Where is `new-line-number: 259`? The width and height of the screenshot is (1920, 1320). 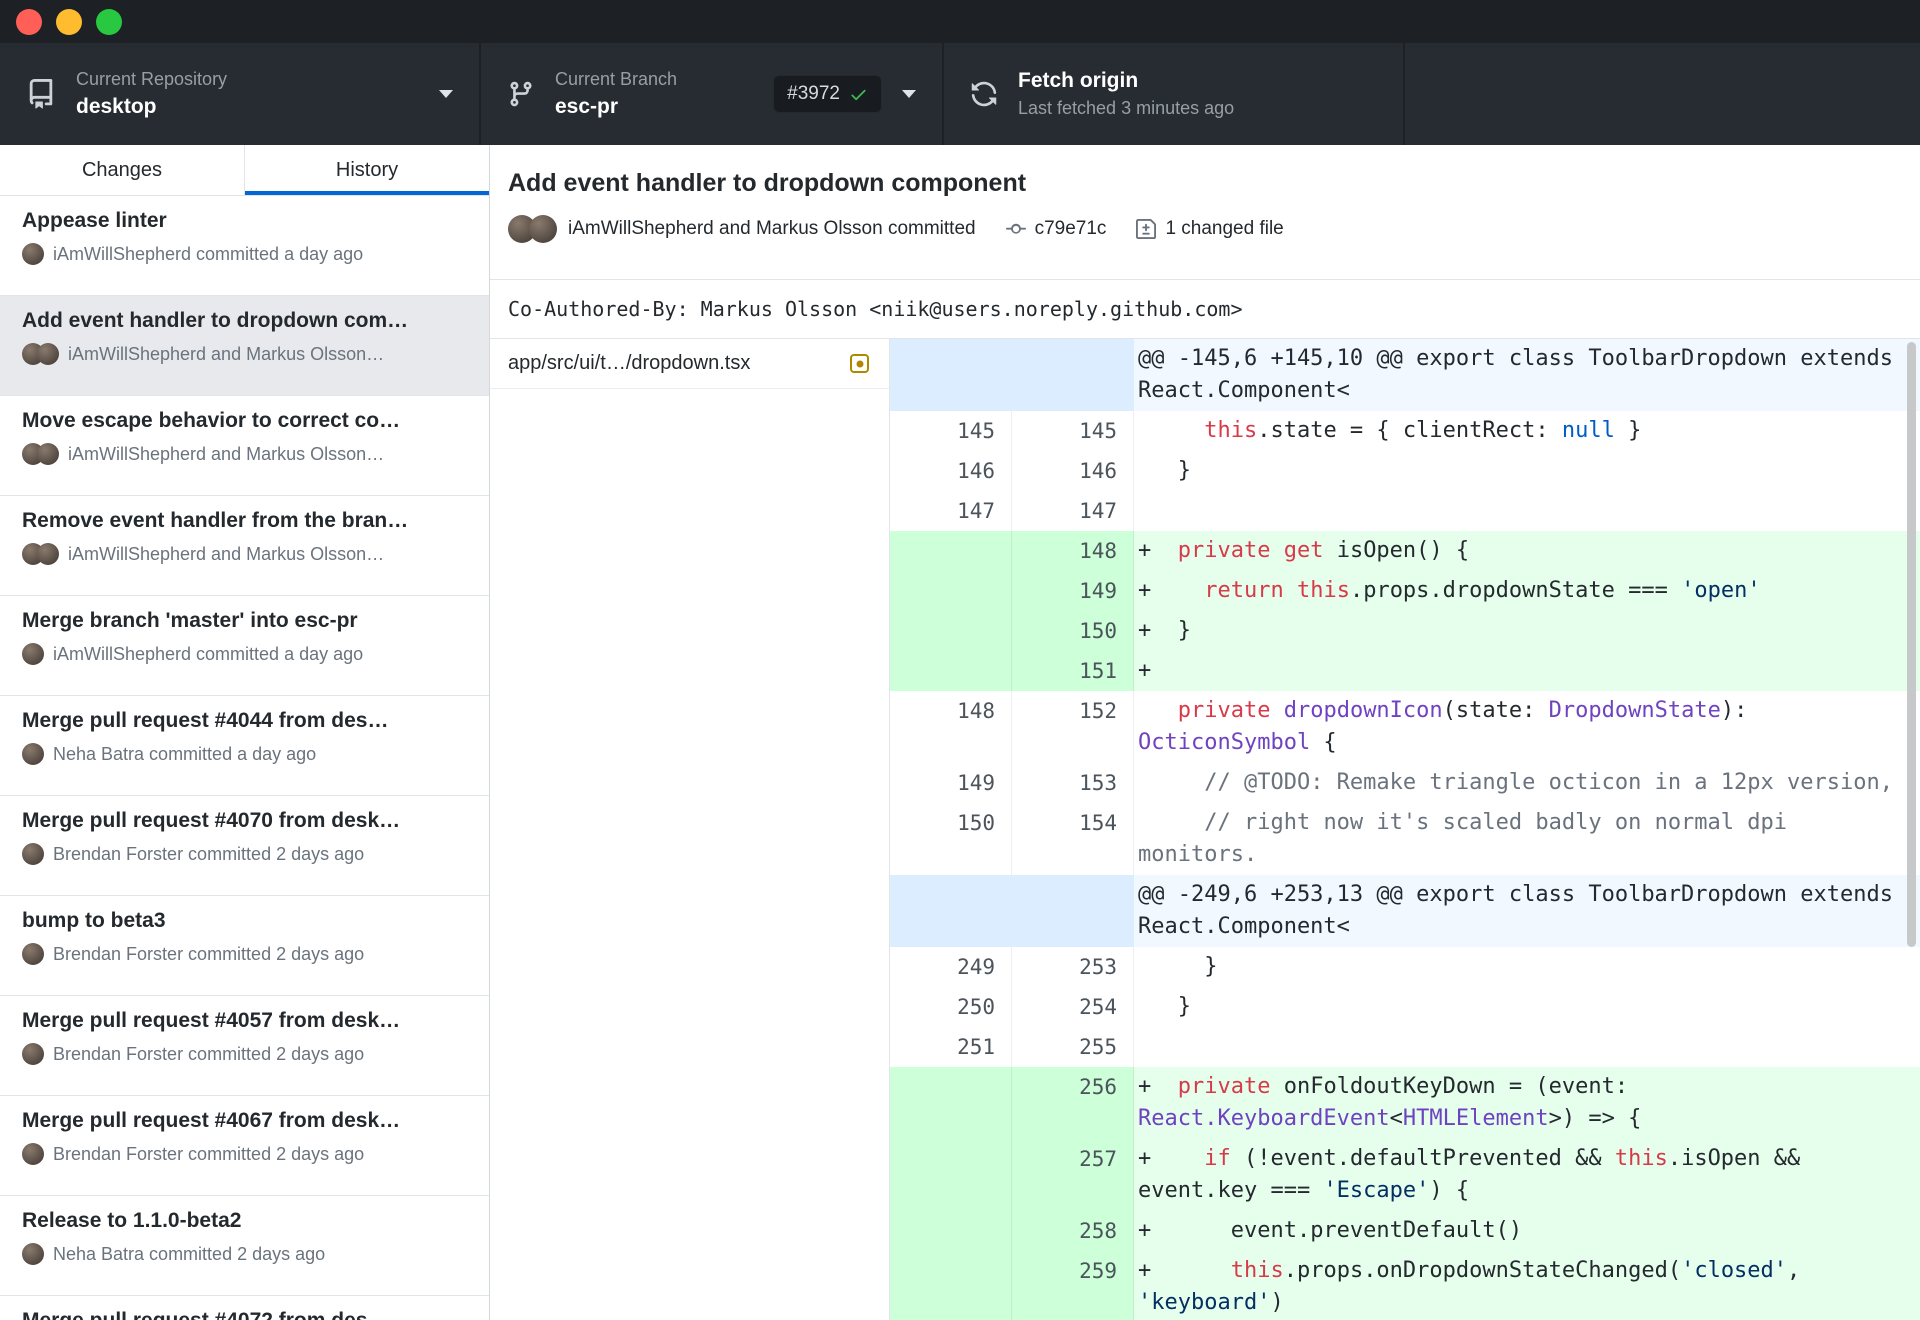 new-line-number: 259 is located at coordinates (1073, 1285).